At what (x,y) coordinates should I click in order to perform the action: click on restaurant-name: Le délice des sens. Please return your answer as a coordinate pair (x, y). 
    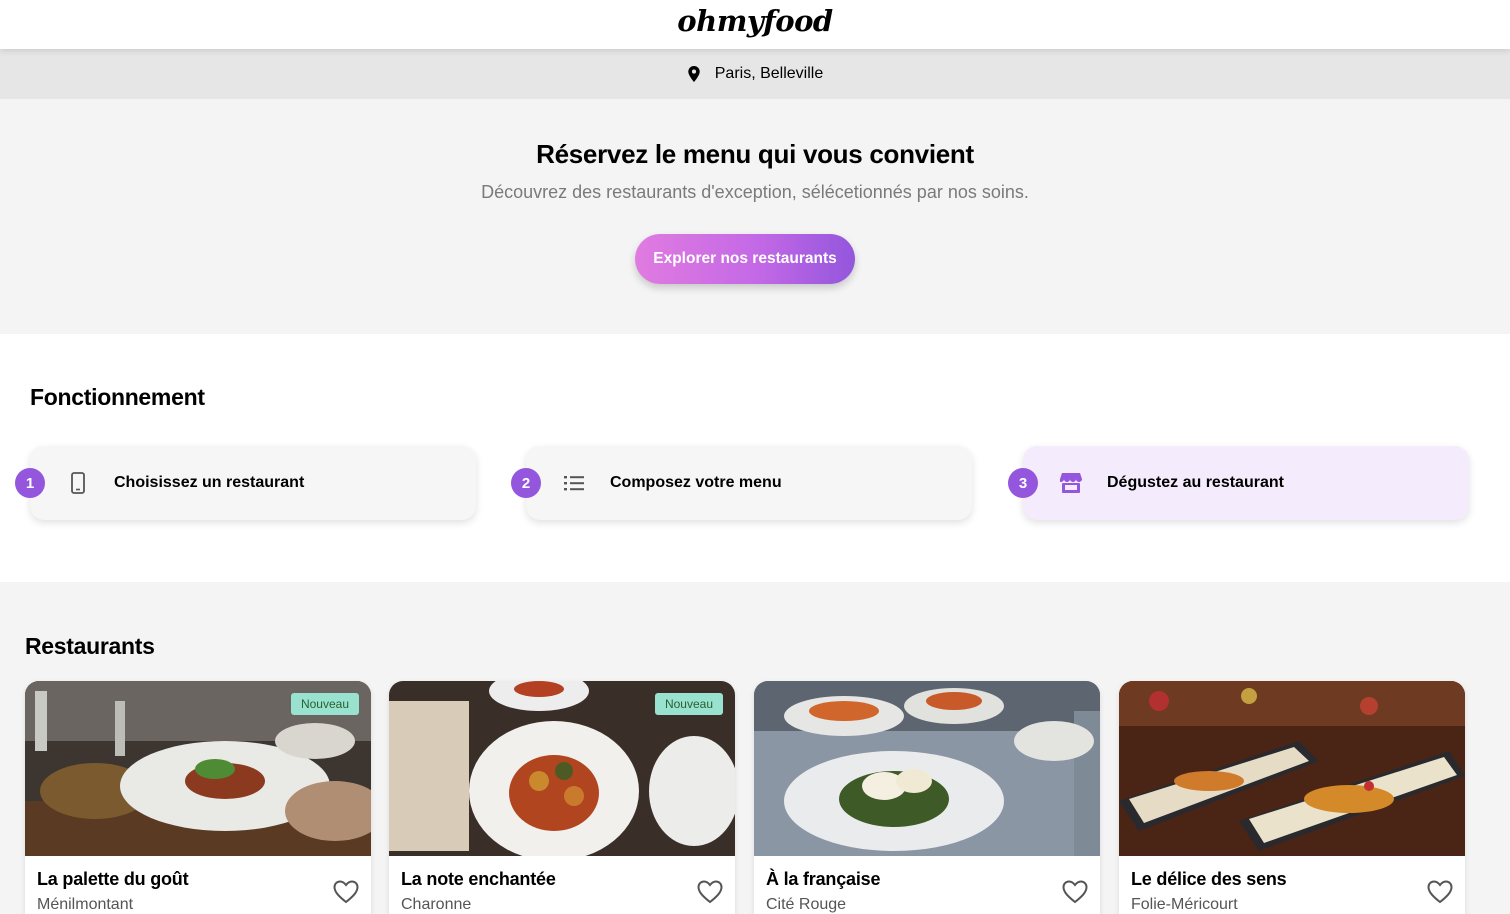
    Looking at the image, I should click on (1209, 879).